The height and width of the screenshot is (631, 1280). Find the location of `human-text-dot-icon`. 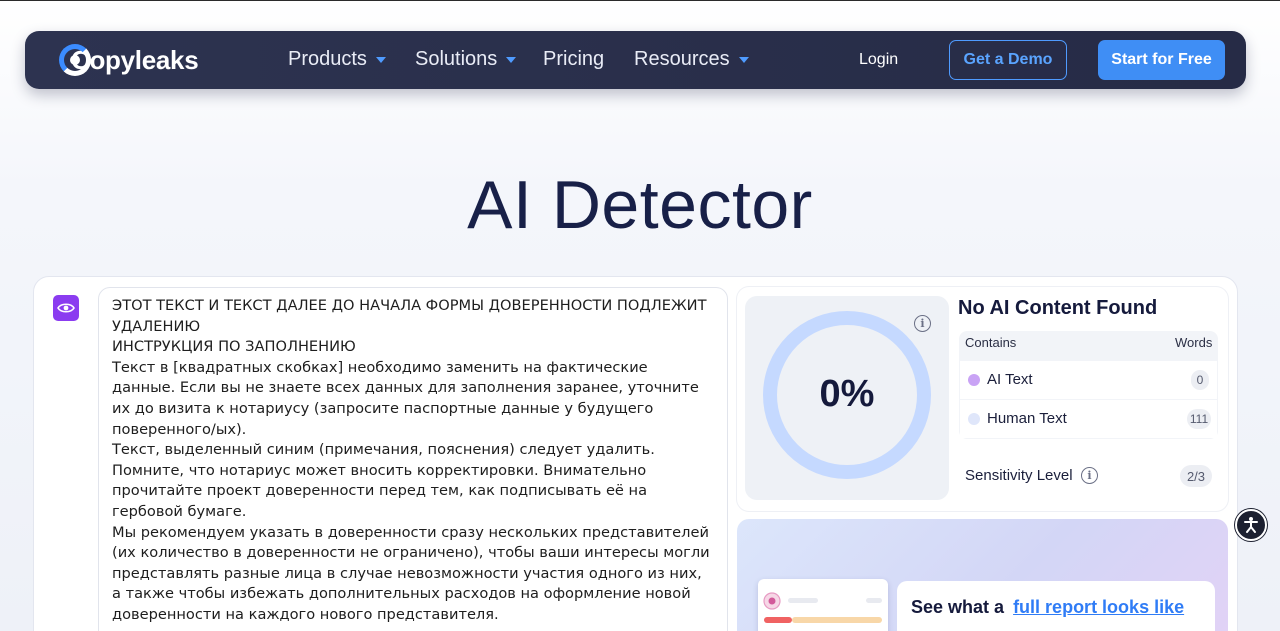

human-text-dot-icon is located at coordinates (974, 419).